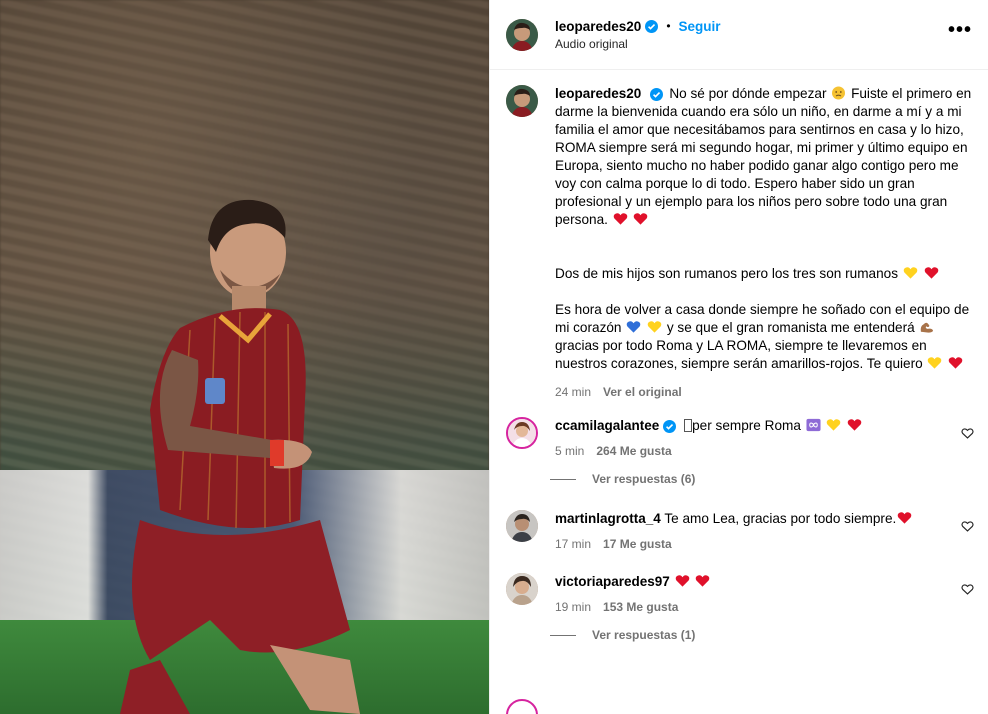 The image size is (988, 714). I want to click on comment-body: Te amo Lea, gracias por todo siempre., so click(780, 518).